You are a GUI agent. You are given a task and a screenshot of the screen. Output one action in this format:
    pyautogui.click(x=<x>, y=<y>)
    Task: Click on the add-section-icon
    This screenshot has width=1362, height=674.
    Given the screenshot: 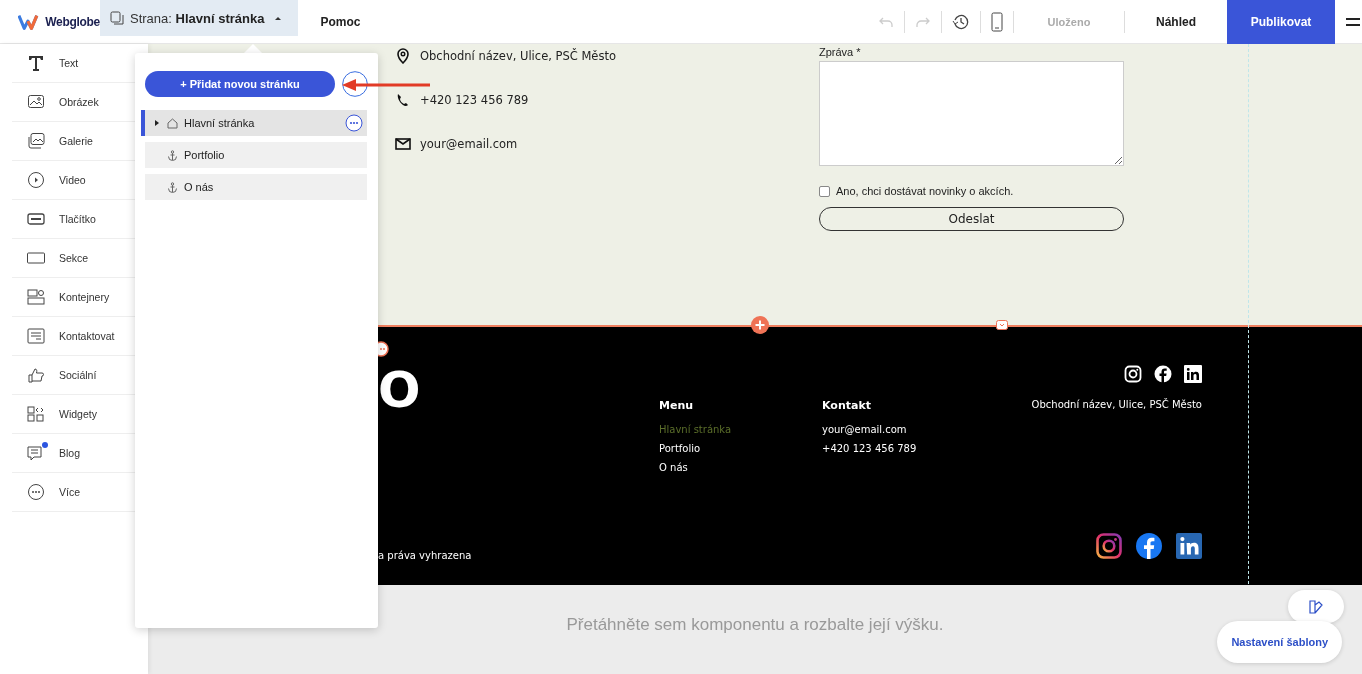 What is the action you would take?
    pyautogui.click(x=760, y=325)
    